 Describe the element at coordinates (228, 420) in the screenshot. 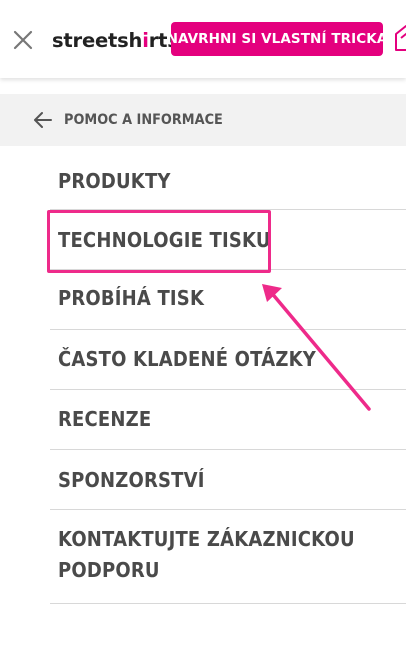

I see `menu-item-reviews: RECENZE` at that location.